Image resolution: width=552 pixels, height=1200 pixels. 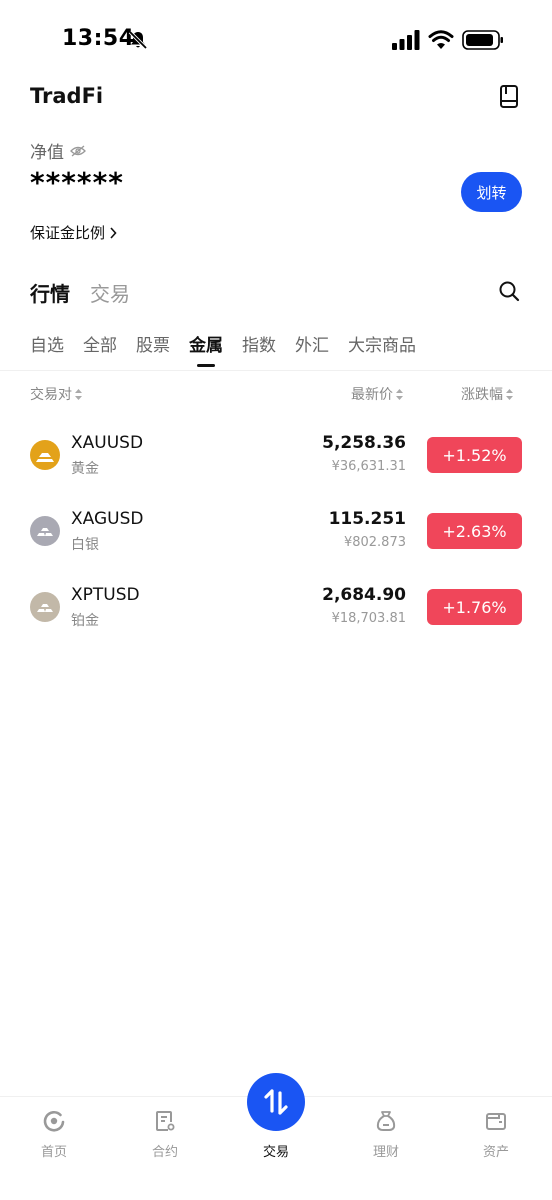 I want to click on list-item: XAUUSD 黄金 5,258.36 ¥36,631.31 +1.52%, so click(x=276, y=455).